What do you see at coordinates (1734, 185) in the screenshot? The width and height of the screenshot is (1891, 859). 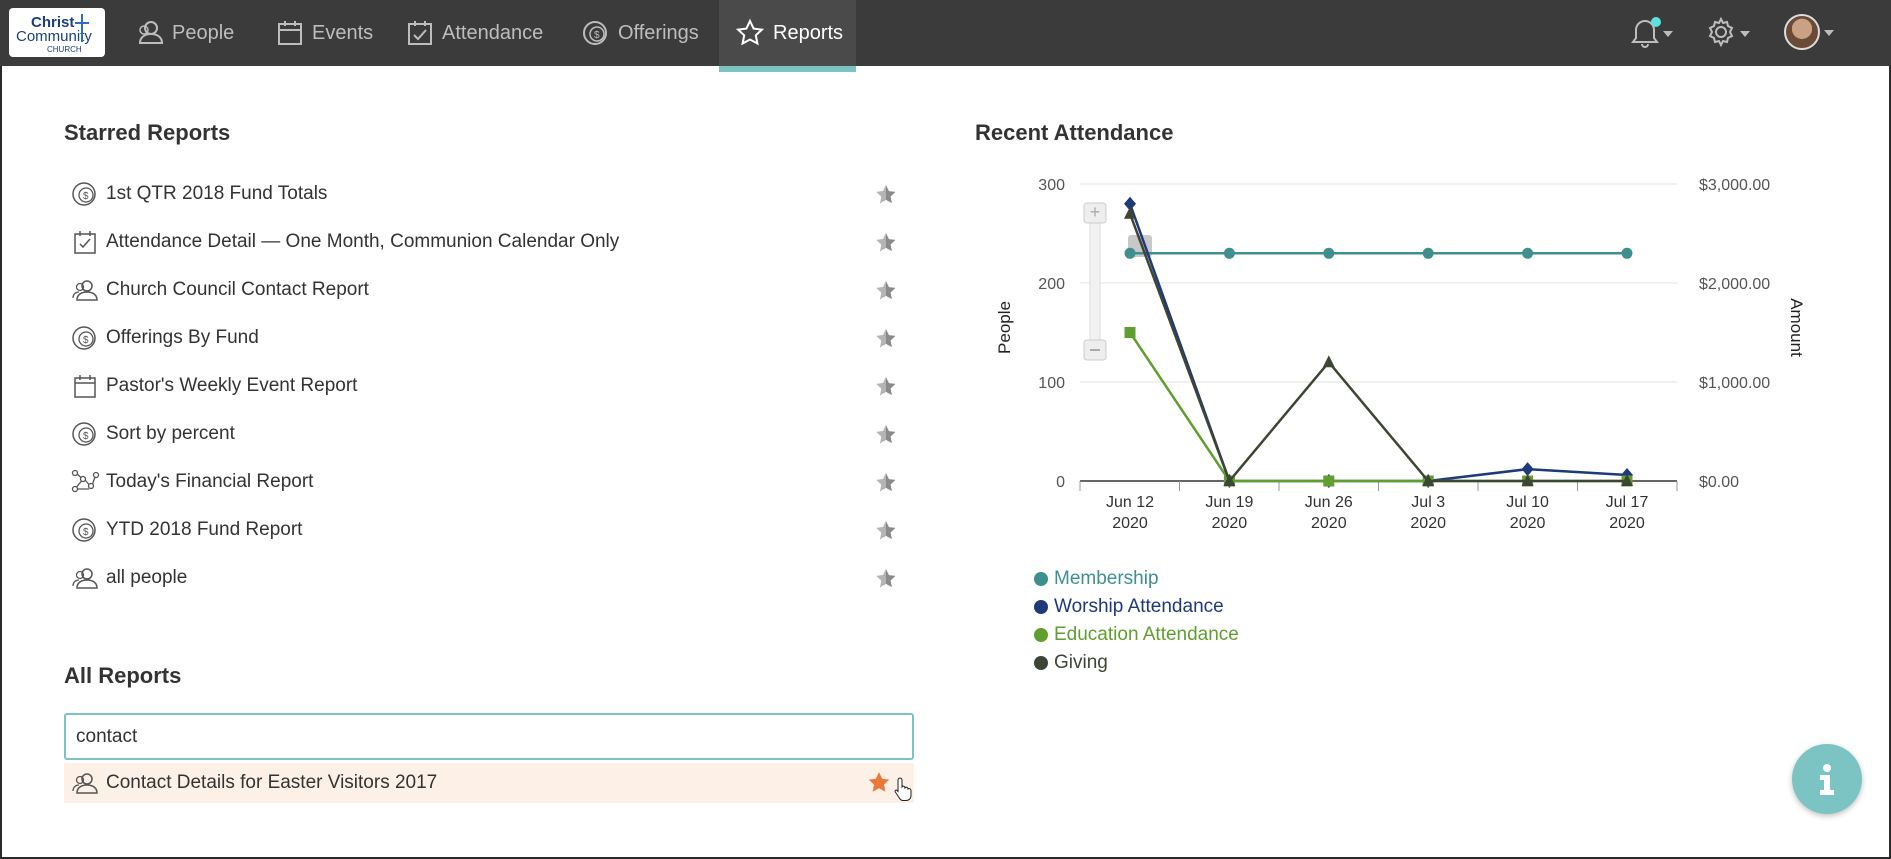 I see `y2-tick-label: $3,000.00` at bounding box center [1734, 185].